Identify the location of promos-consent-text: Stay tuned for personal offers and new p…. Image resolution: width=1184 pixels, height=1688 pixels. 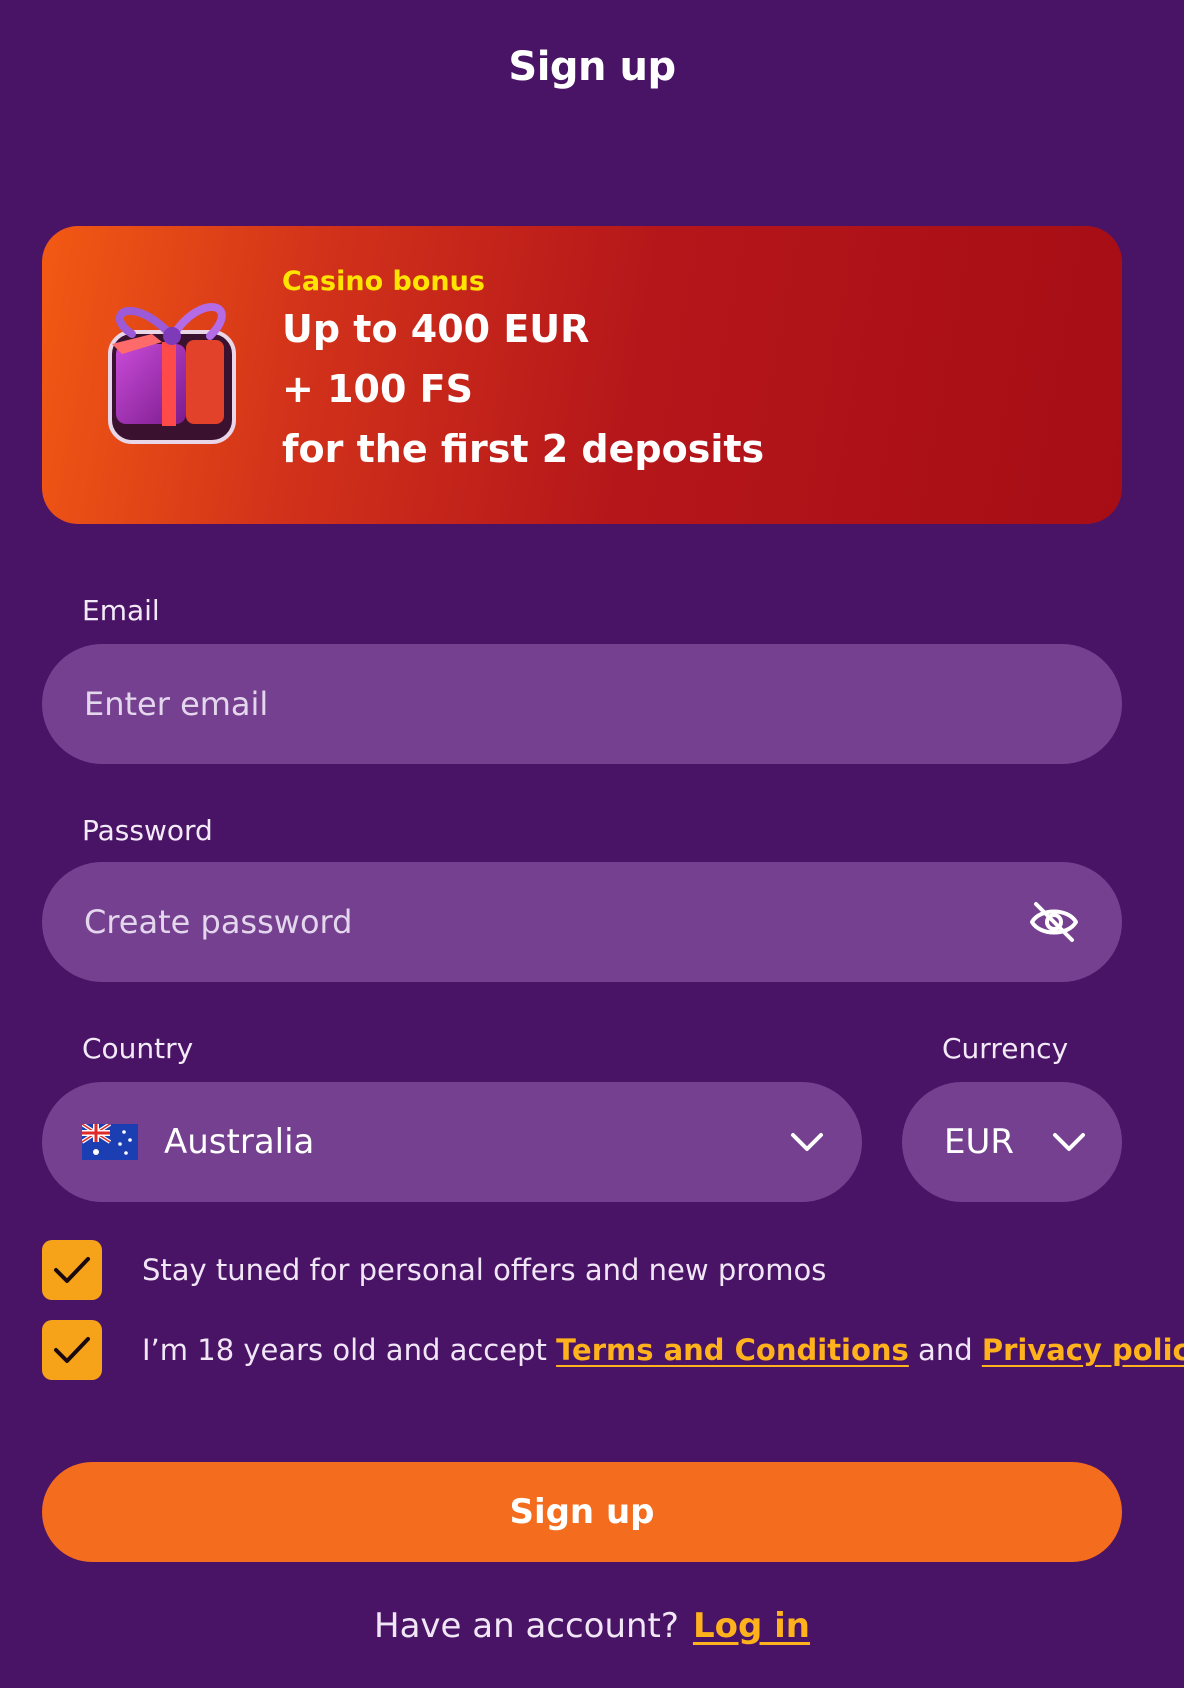
(484, 1270).